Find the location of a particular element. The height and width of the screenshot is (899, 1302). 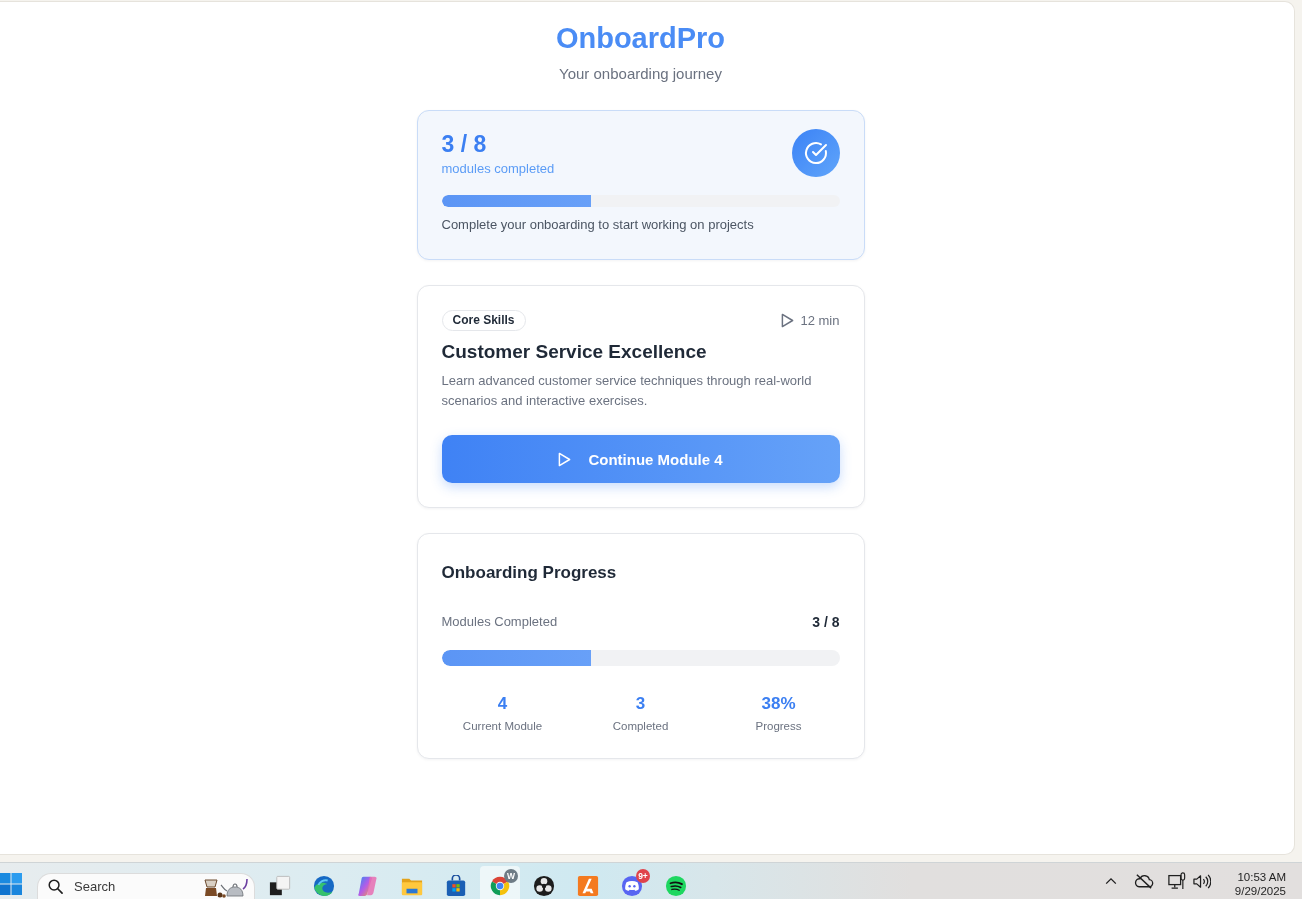

category-tag: Core Skills is located at coordinates (483, 320).